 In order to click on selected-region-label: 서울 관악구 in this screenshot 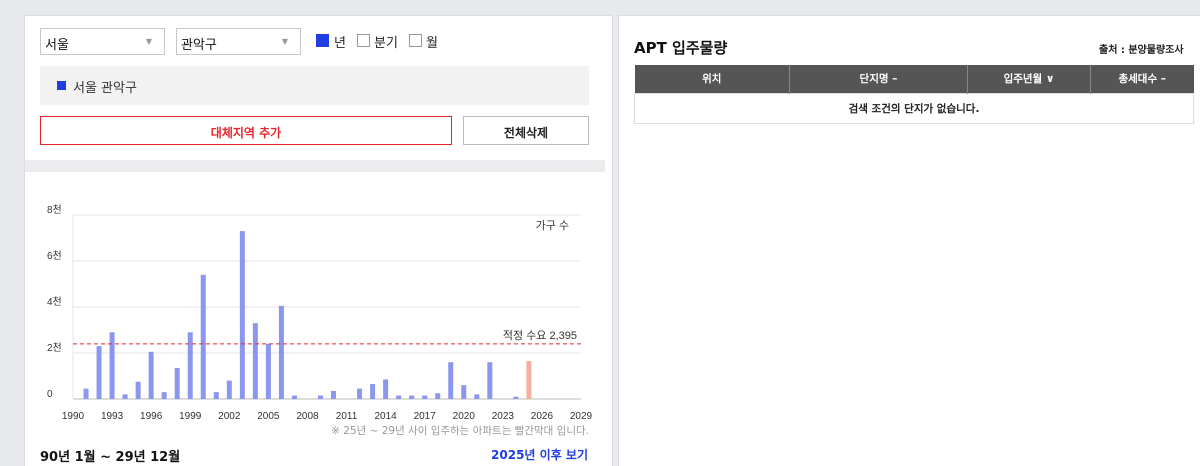, I will do `click(105, 88)`.